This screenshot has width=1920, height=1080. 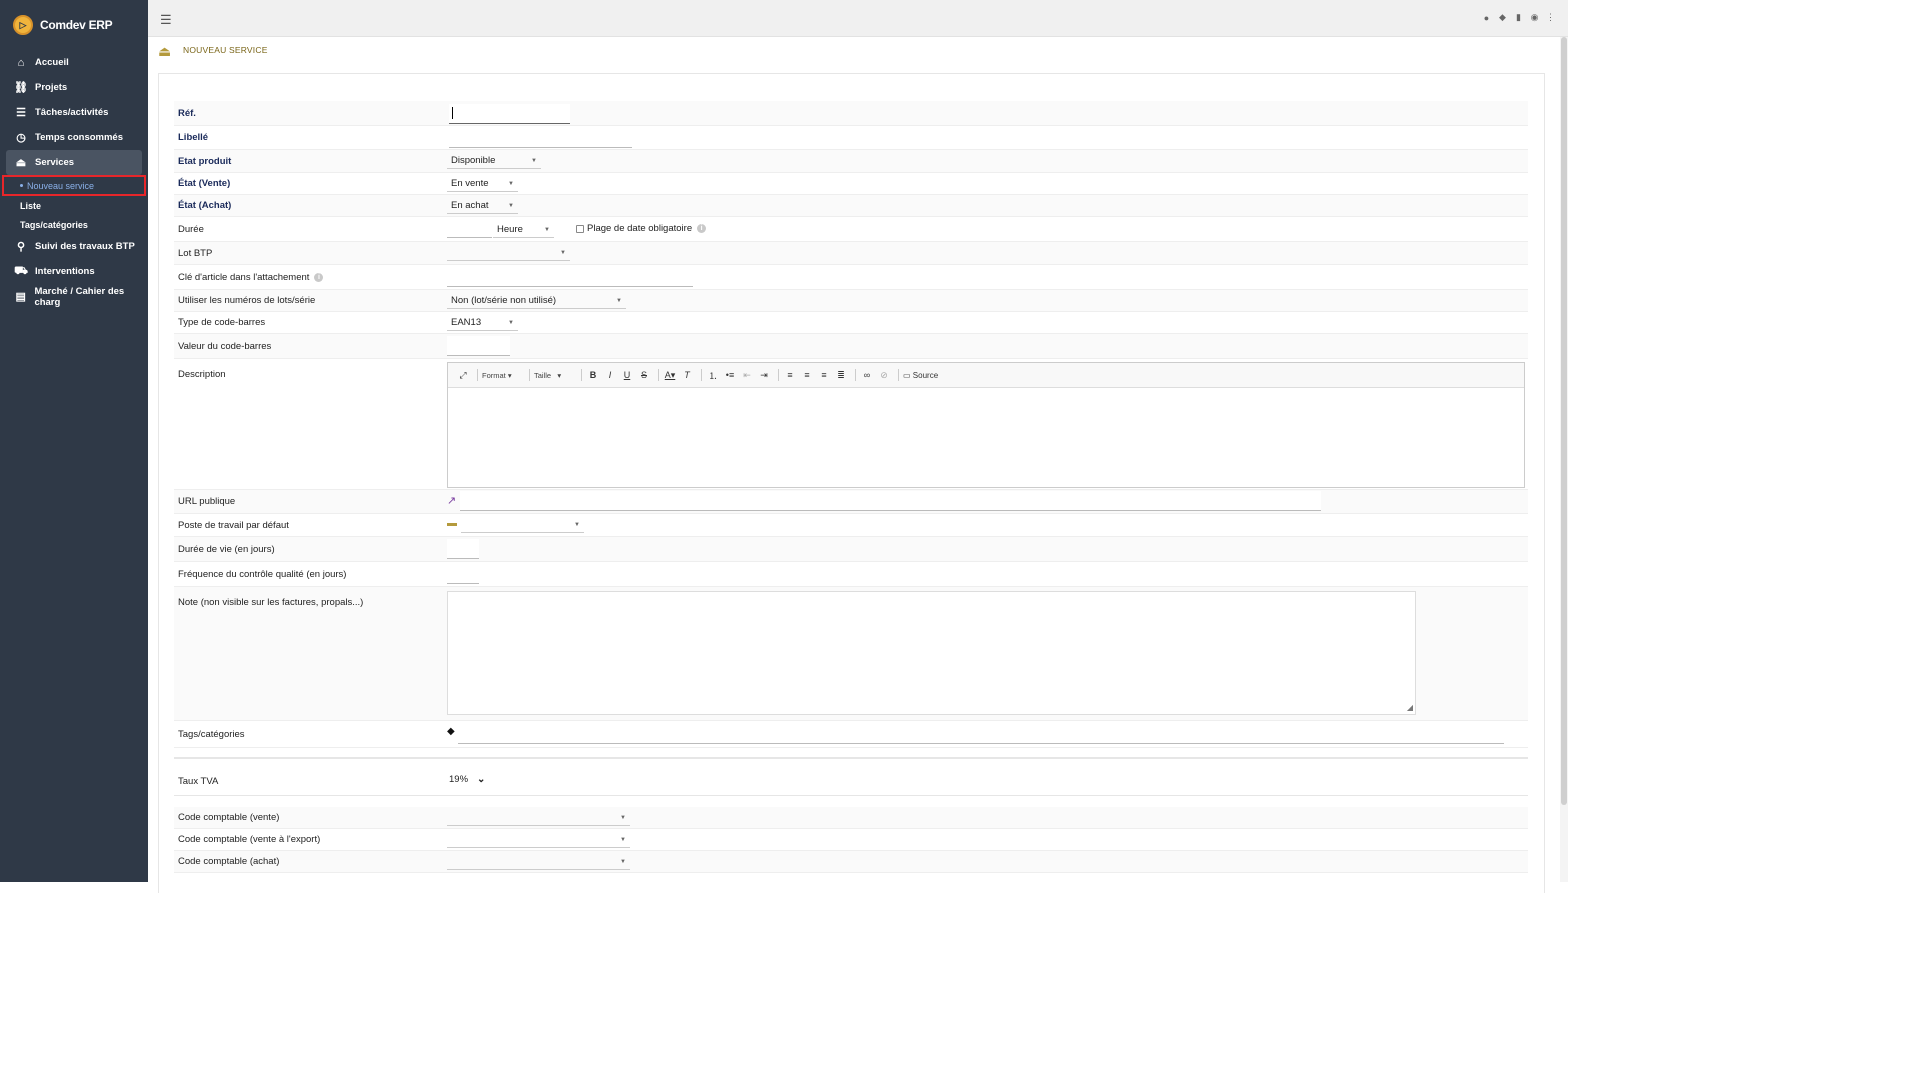 What do you see at coordinates (74, 185) in the screenshot?
I see `sidebar-subitem-nouveau-service: Nouveau service` at bounding box center [74, 185].